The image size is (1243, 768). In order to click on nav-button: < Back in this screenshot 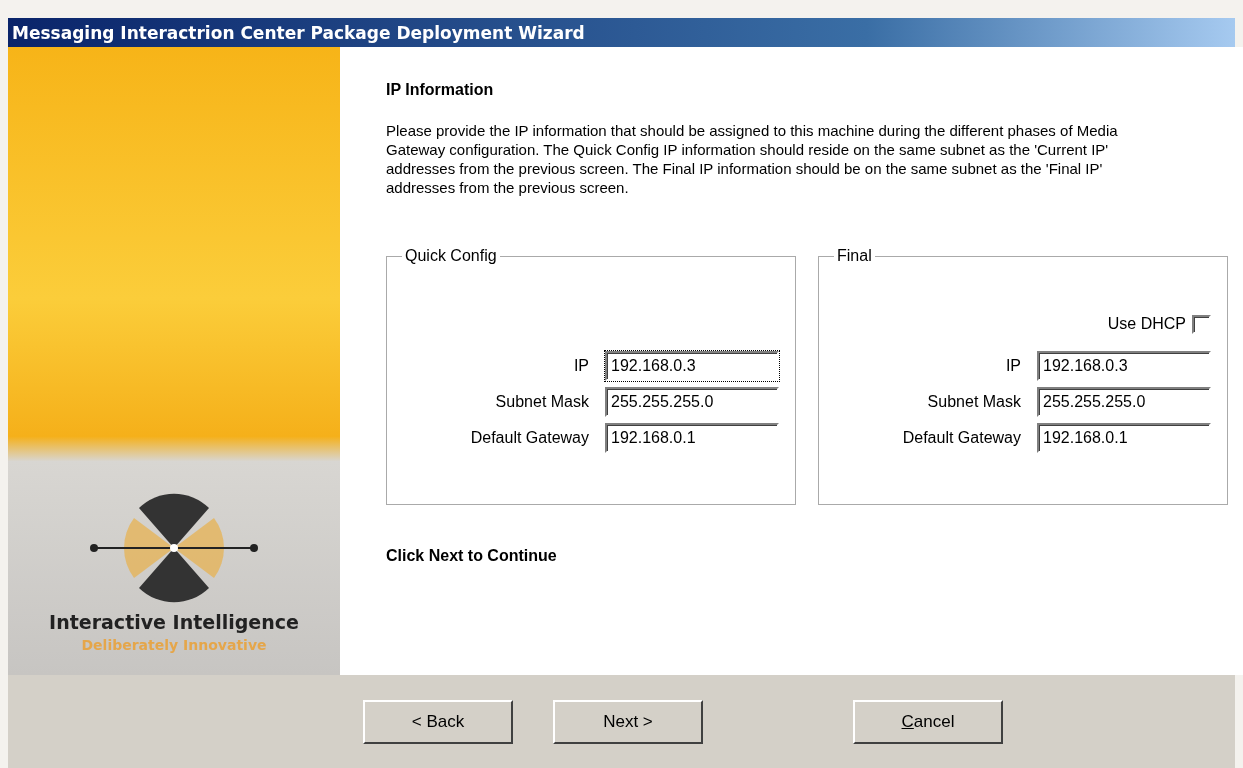, I will do `click(438, 721)`.